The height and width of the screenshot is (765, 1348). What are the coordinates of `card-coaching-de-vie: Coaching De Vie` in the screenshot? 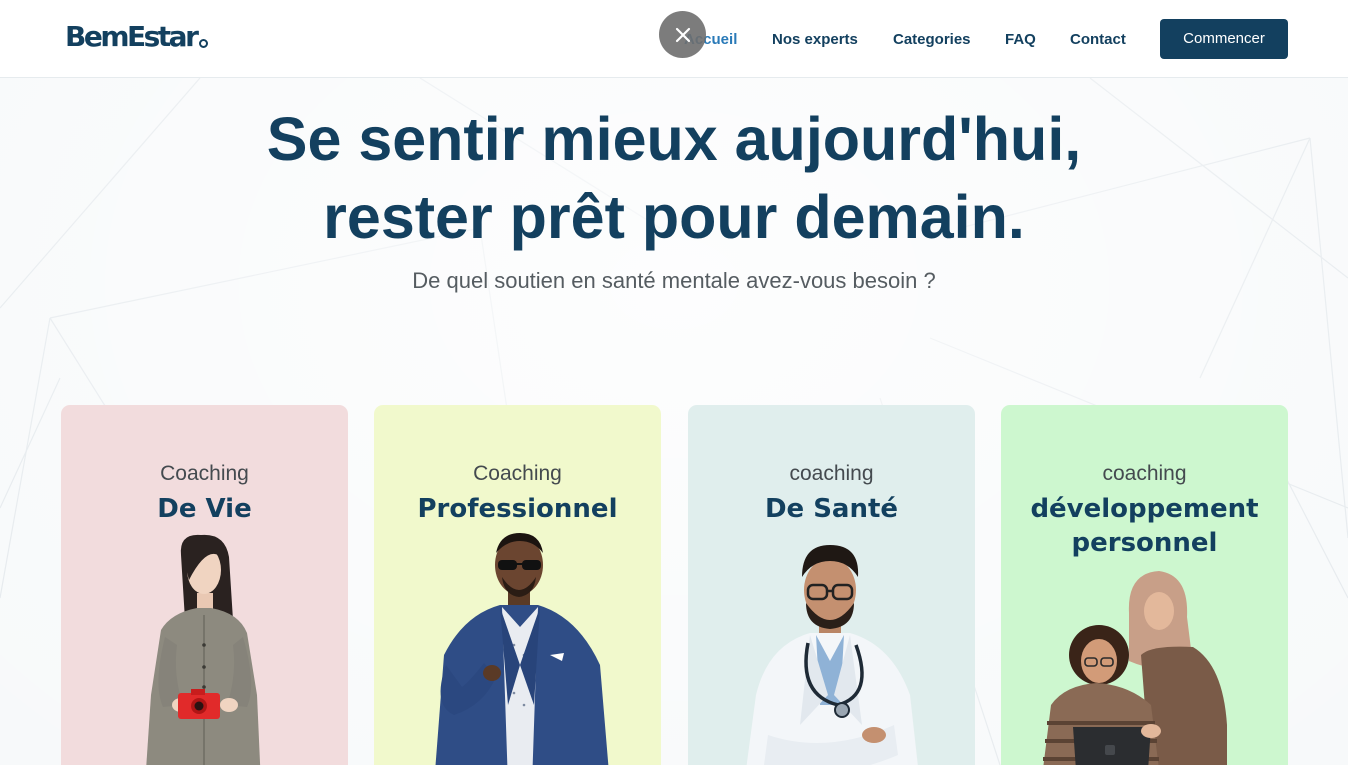 It's located at (204, 585).